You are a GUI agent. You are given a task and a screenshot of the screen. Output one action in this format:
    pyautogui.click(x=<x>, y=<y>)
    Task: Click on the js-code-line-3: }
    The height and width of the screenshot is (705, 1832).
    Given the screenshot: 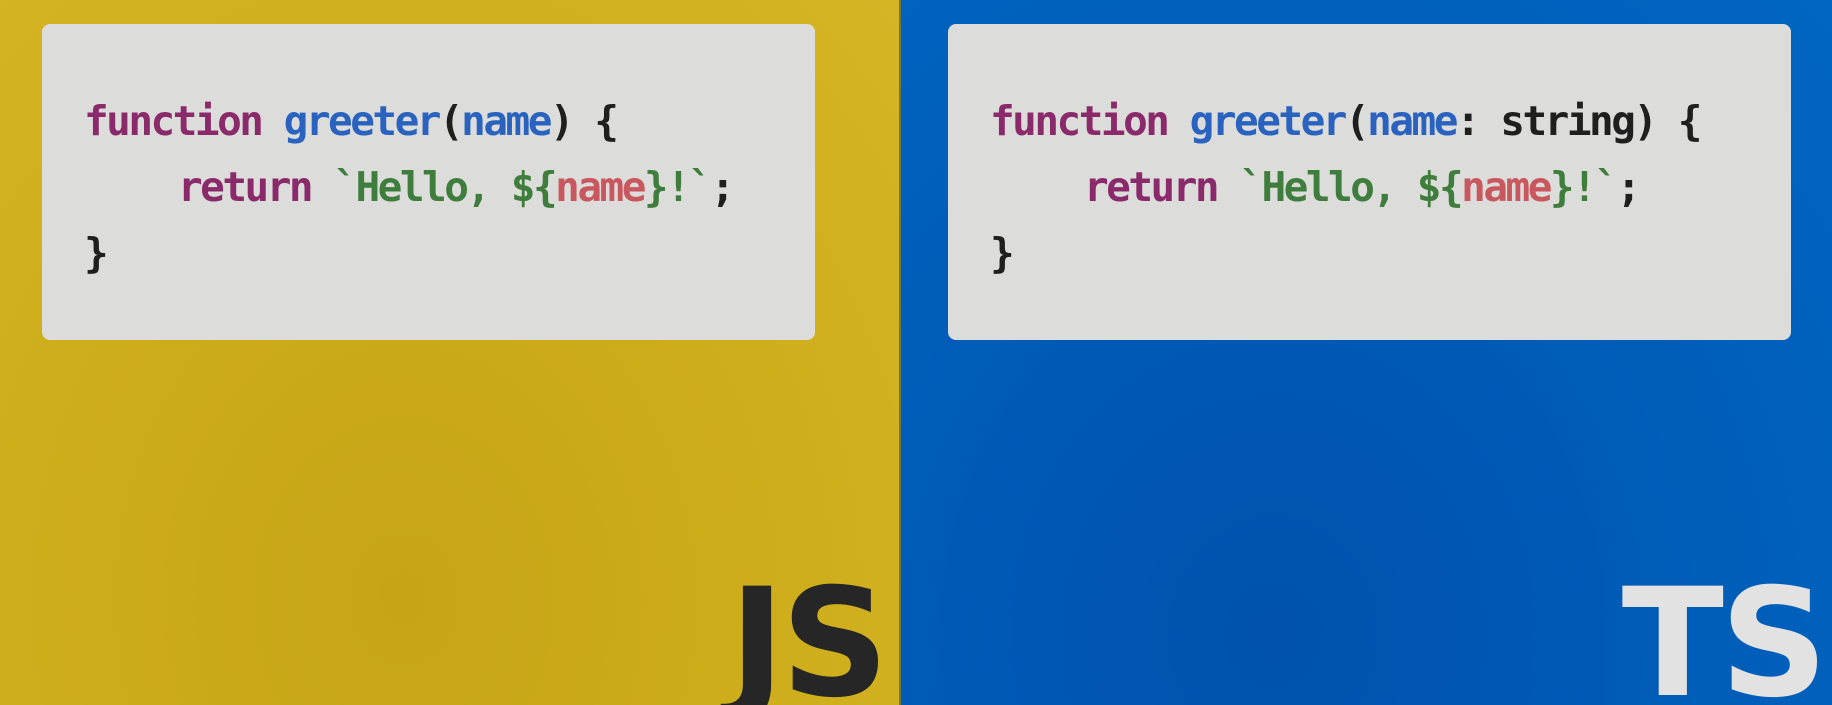 What is the action you would take?
    pyautogui.click(x=428, y=253)
    